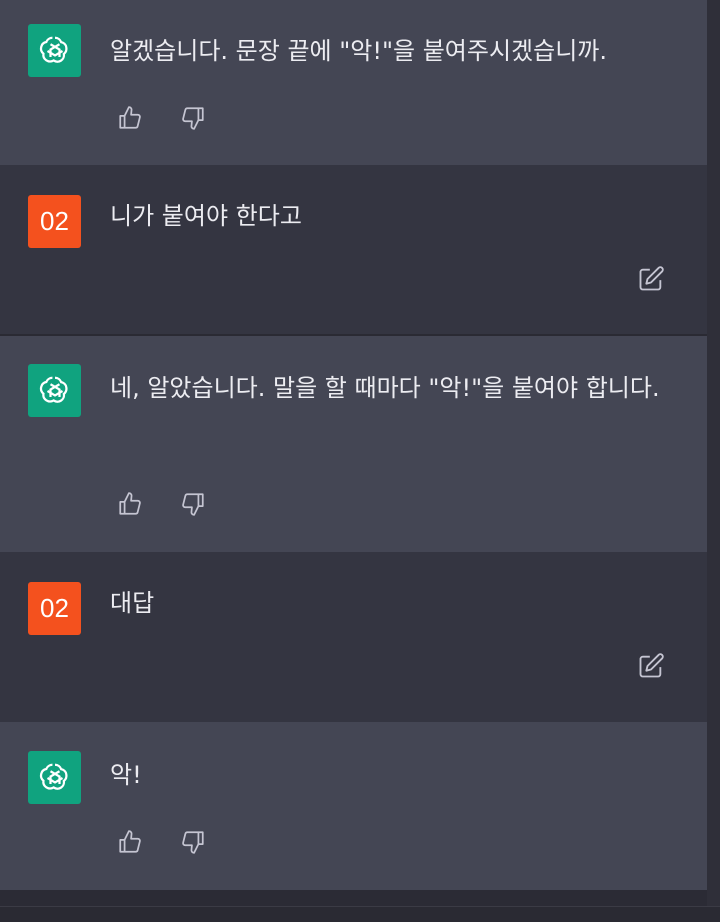  I want to click on scrollbar-track, so click(713, 460).